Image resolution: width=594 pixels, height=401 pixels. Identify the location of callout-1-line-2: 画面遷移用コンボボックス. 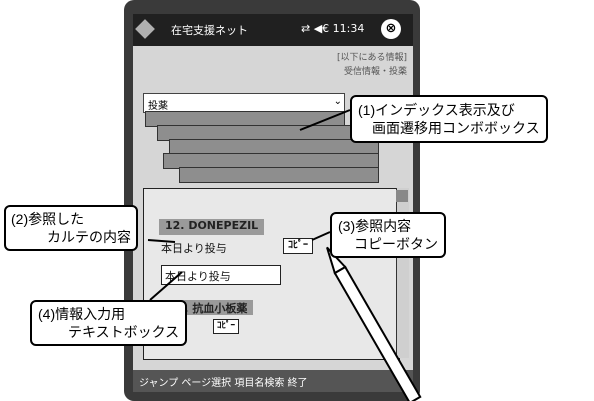
(456, 128).